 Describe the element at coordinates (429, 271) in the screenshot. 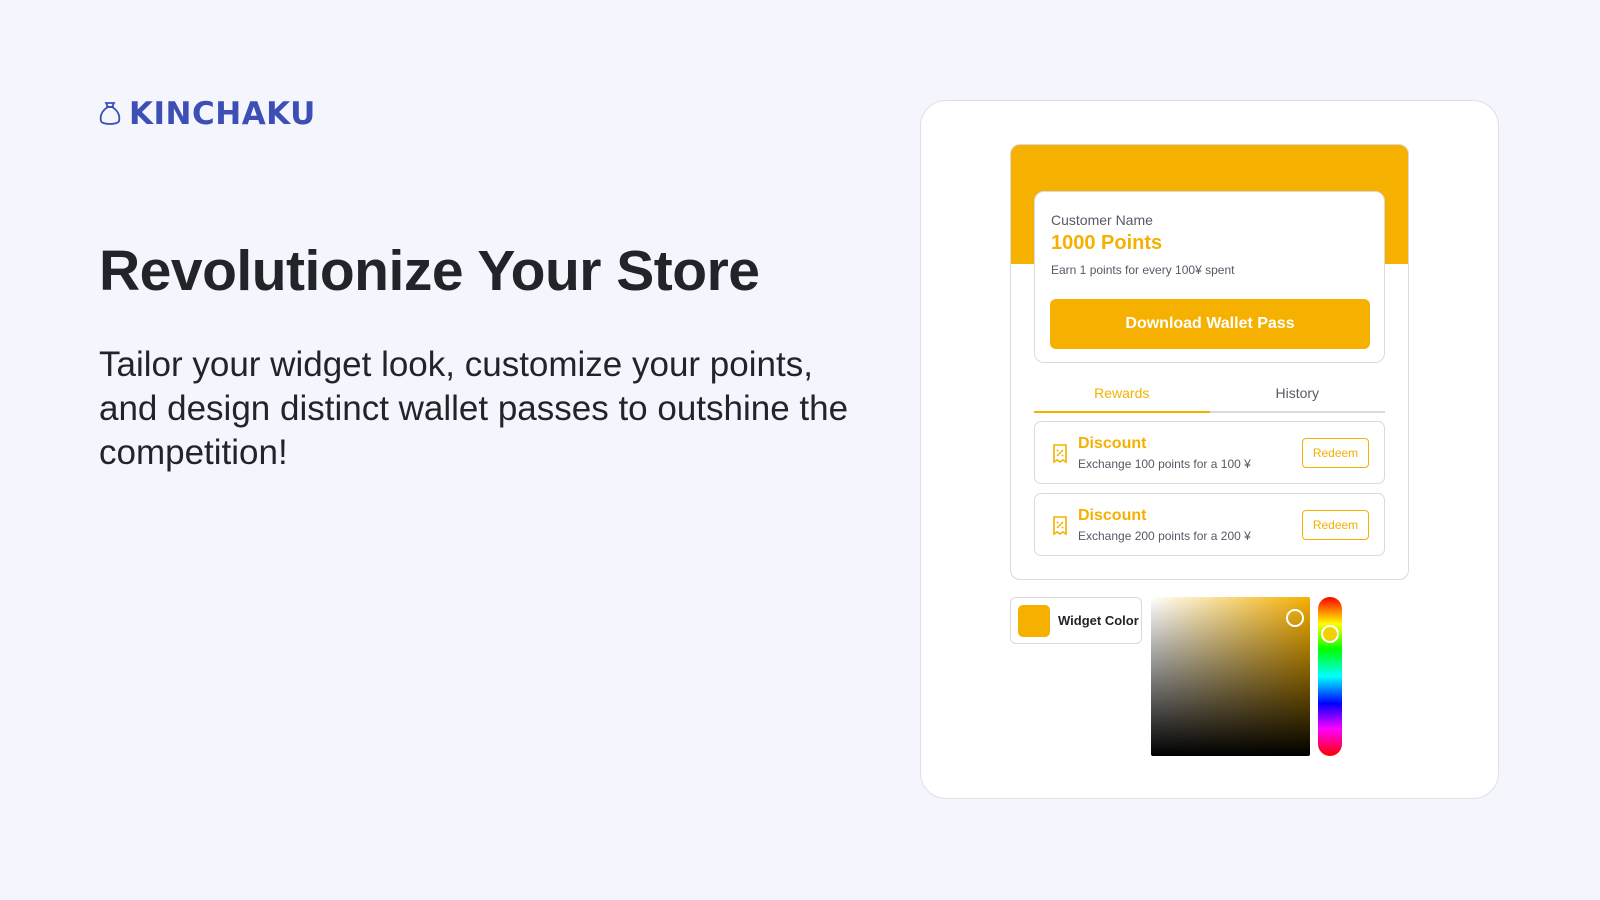

I see `hero-title: Revolutionize Your Store` at that location.